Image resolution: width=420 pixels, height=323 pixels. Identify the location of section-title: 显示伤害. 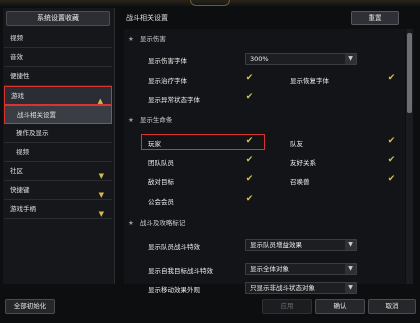
(152, 39).